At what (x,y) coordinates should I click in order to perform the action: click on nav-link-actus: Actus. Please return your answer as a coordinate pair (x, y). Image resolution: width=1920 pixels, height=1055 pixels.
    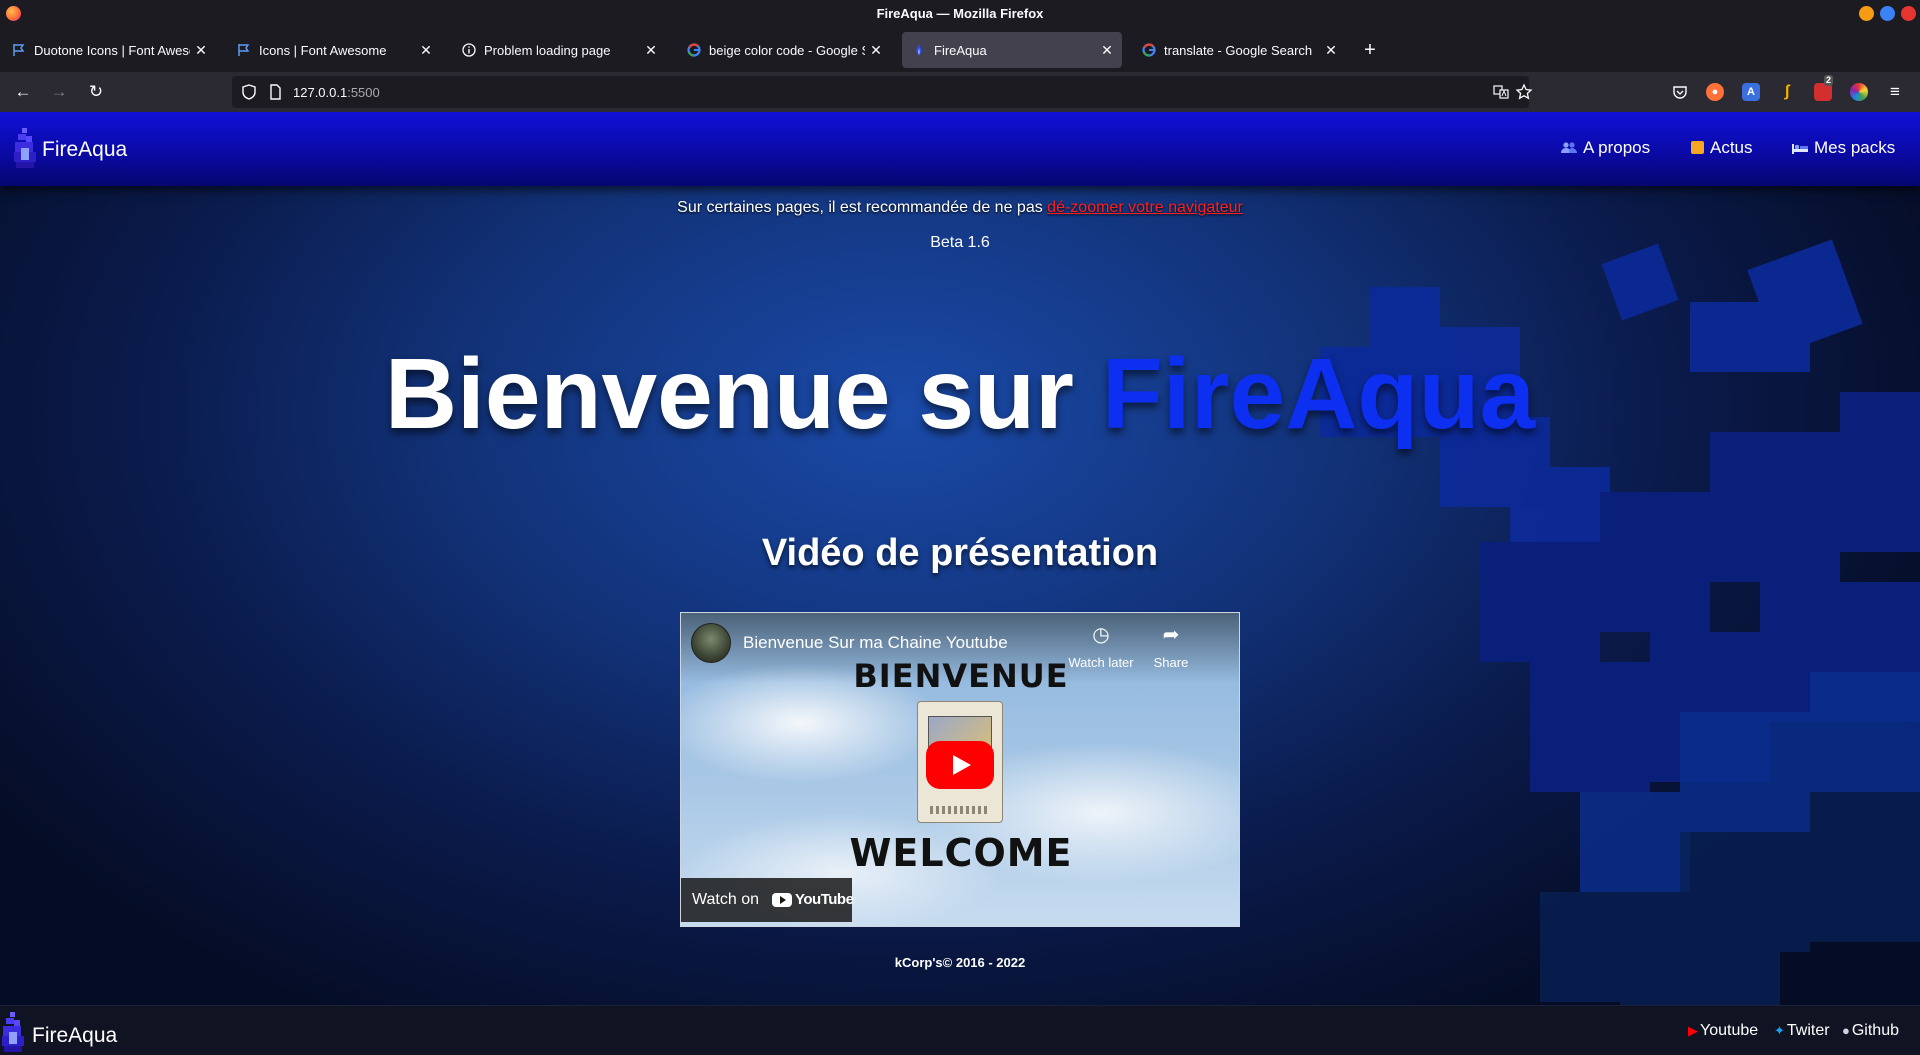
    Looking at the image, I should click on (1722, 148).